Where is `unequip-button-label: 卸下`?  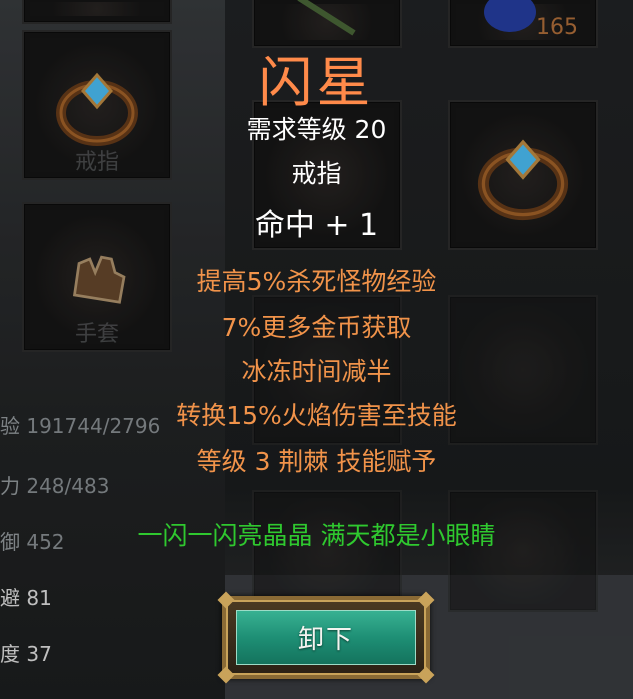 unequip-button-label: 卸下 is located at coordinates (325, 640).